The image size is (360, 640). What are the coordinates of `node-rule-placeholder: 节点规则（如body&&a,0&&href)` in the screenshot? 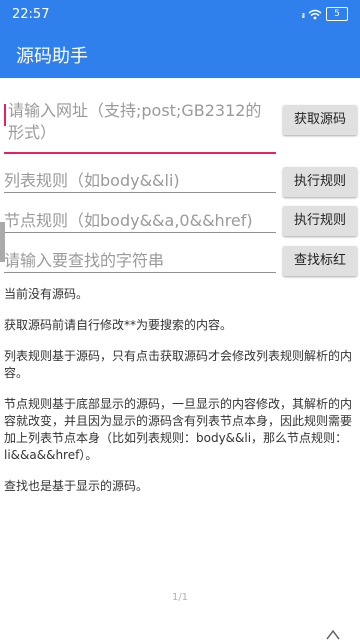 It's located at (128, 220).